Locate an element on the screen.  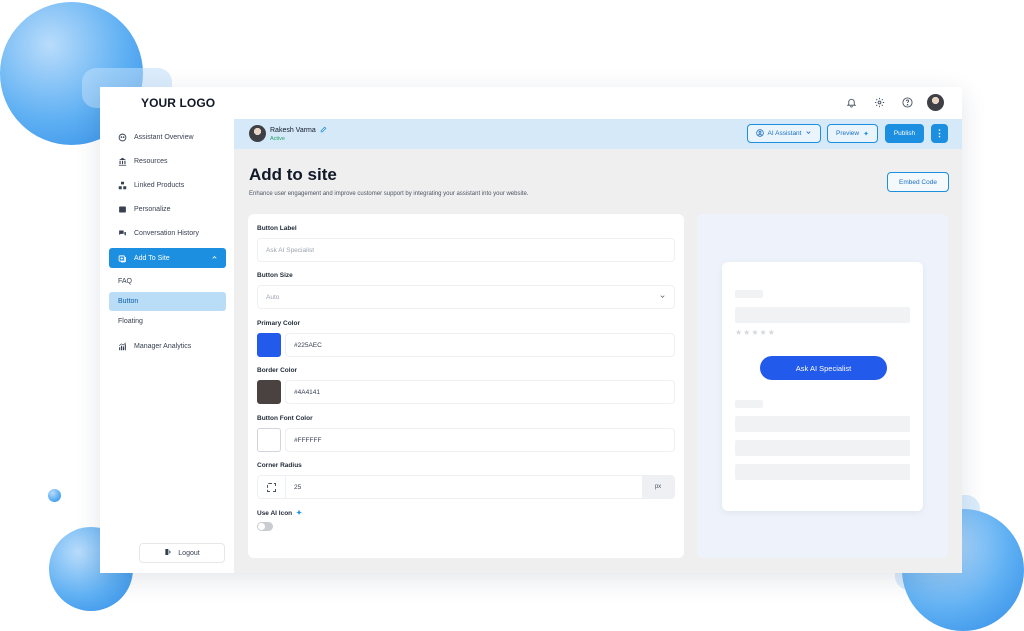
sidebar-item-conversation-history: Conversation History is located at coordinates (167, 233).